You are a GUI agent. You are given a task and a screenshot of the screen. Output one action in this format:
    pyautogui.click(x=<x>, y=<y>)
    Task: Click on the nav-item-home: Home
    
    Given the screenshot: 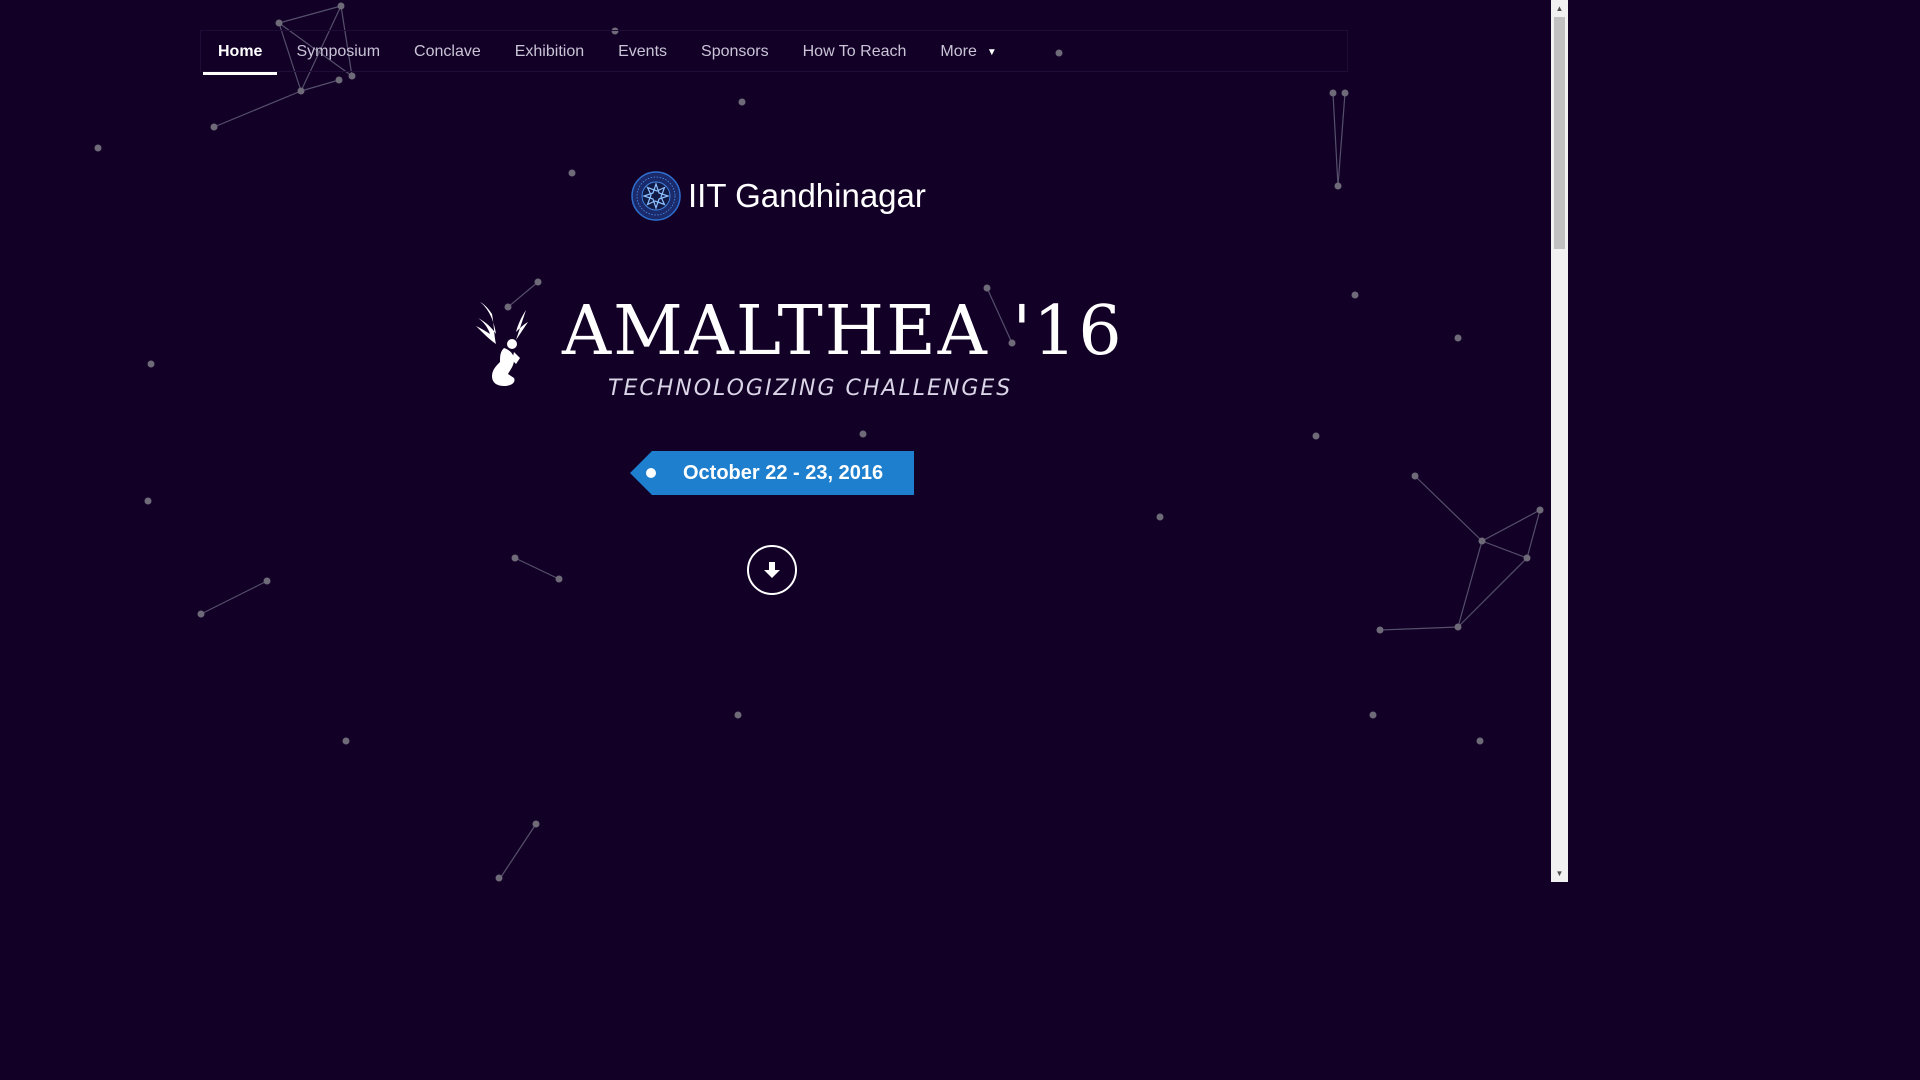 What is the action you would take?
    pyautogui.click(x=240, y=53)
    